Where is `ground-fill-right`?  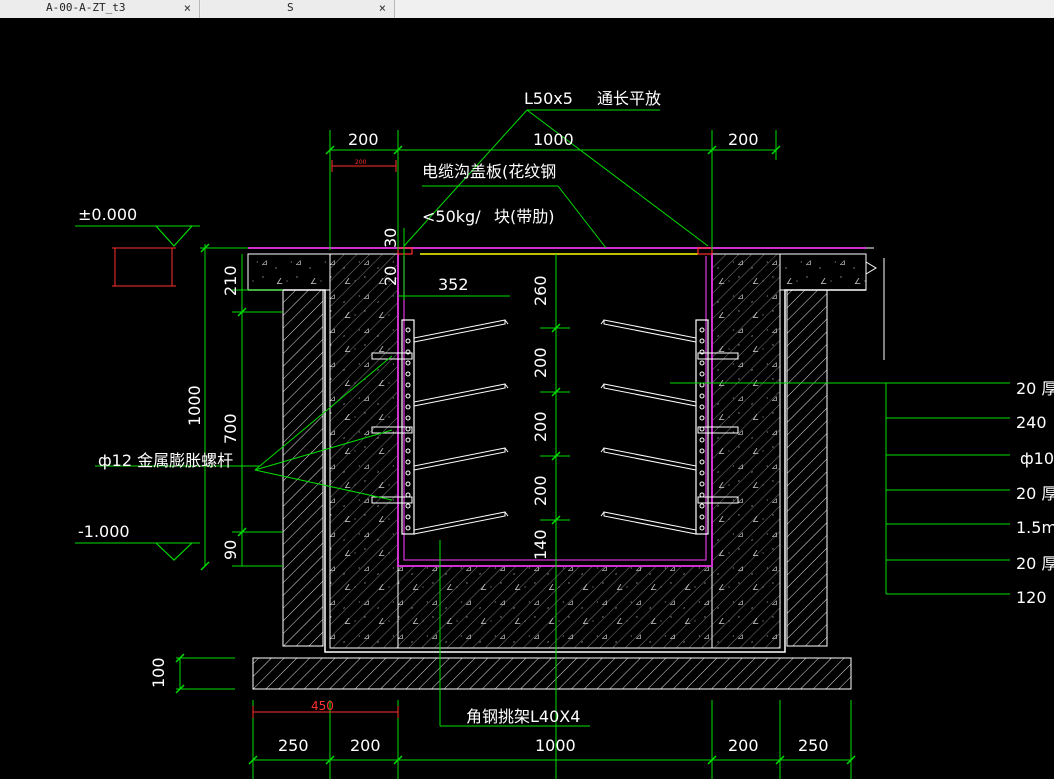 ground-fill-right is located at coordinates (823, 272).